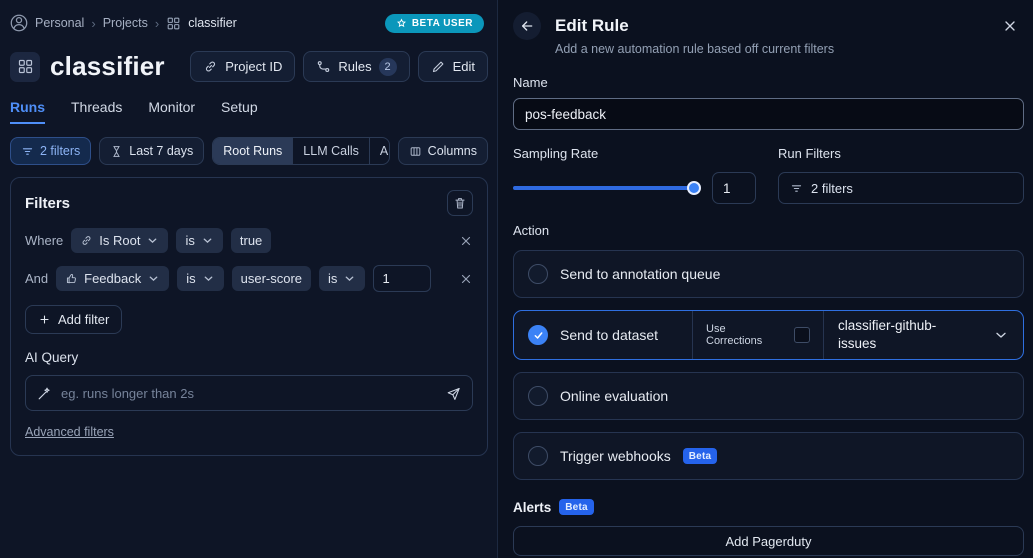 Image resolution: width=1033 pixels, height=558 pixels. What do you see at coordinates (96, 111) in the screenshot?
I see `tab-threads: Threads` at bounding box center [96, 111].